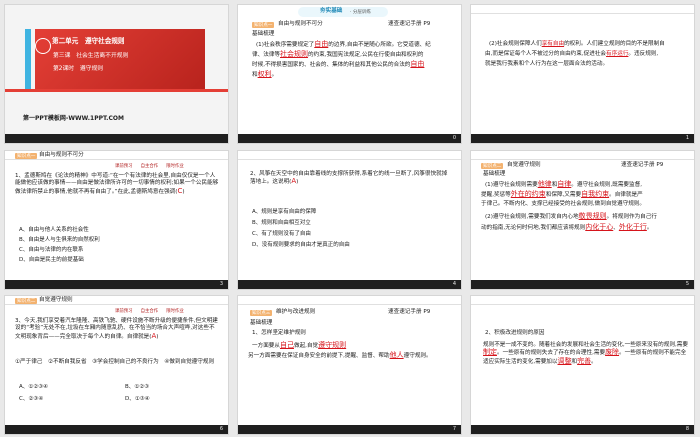 Image resolution: width=700 pixels, height=437 pixels. What do you see at coordinates (454, 429) in the screenshot?
I see `slide-number: 7` at bounding box center [454, 429].